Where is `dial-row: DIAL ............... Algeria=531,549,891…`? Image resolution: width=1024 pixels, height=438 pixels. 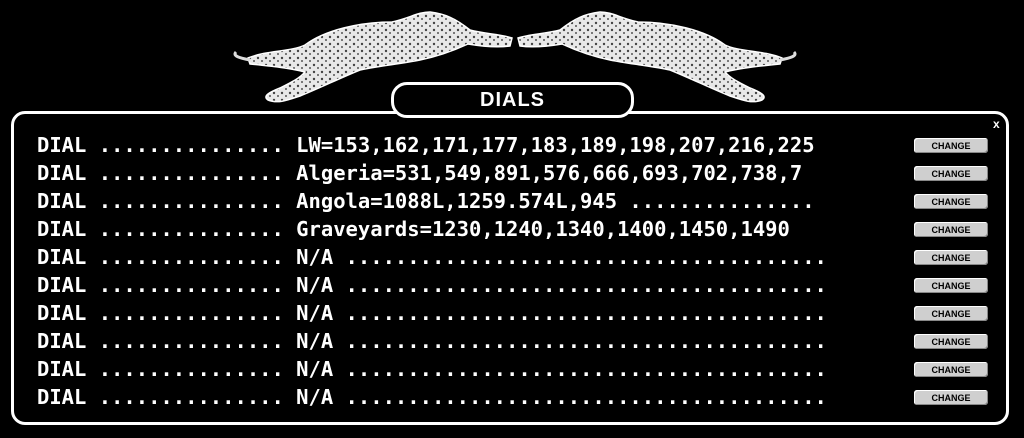
dial-row: DIAL ............... Algeria=531,549,891… is located at coordinates (517, 173).